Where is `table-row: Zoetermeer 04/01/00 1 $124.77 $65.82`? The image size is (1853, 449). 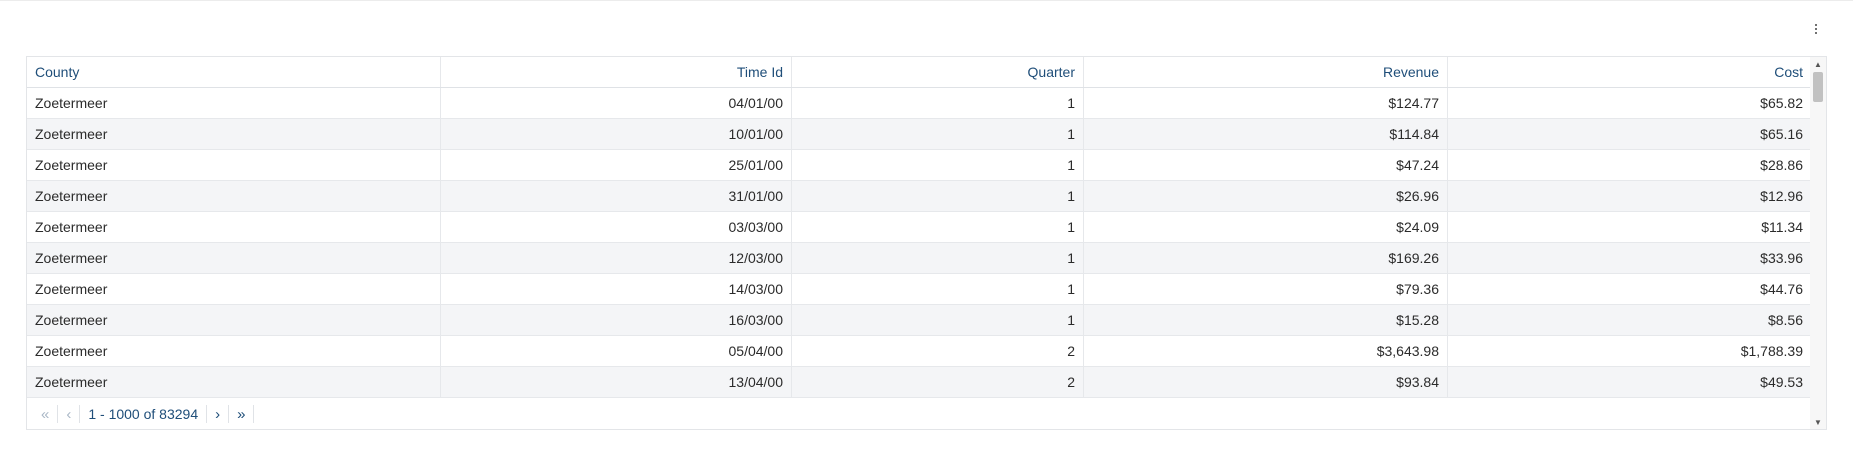
table-row: Zoetermeer 04/01/00 1 $124.77 $65.82 is located at coordinates (919, 103).